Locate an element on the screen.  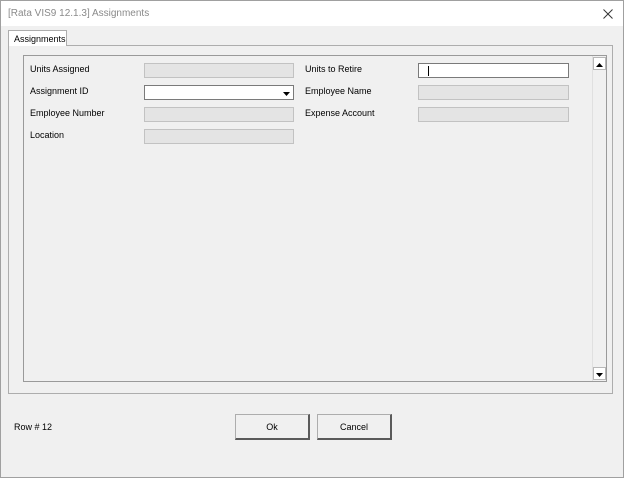
assignment-id-combo is located at coordinates (219, 92).